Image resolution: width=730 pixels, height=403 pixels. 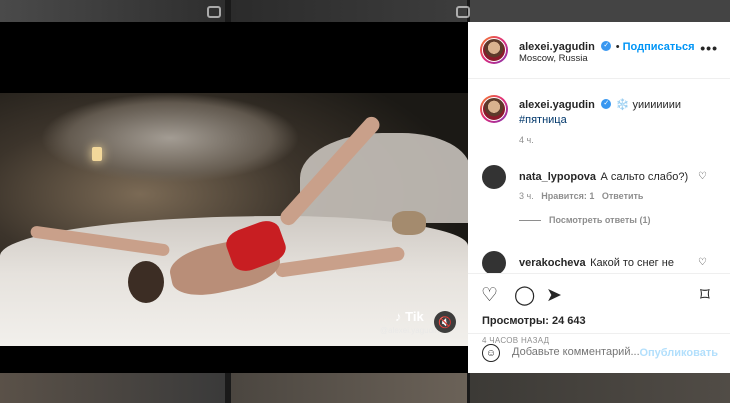 I want to click on caption-text: ❄️ уиииииии, so click(x=648, y=105).